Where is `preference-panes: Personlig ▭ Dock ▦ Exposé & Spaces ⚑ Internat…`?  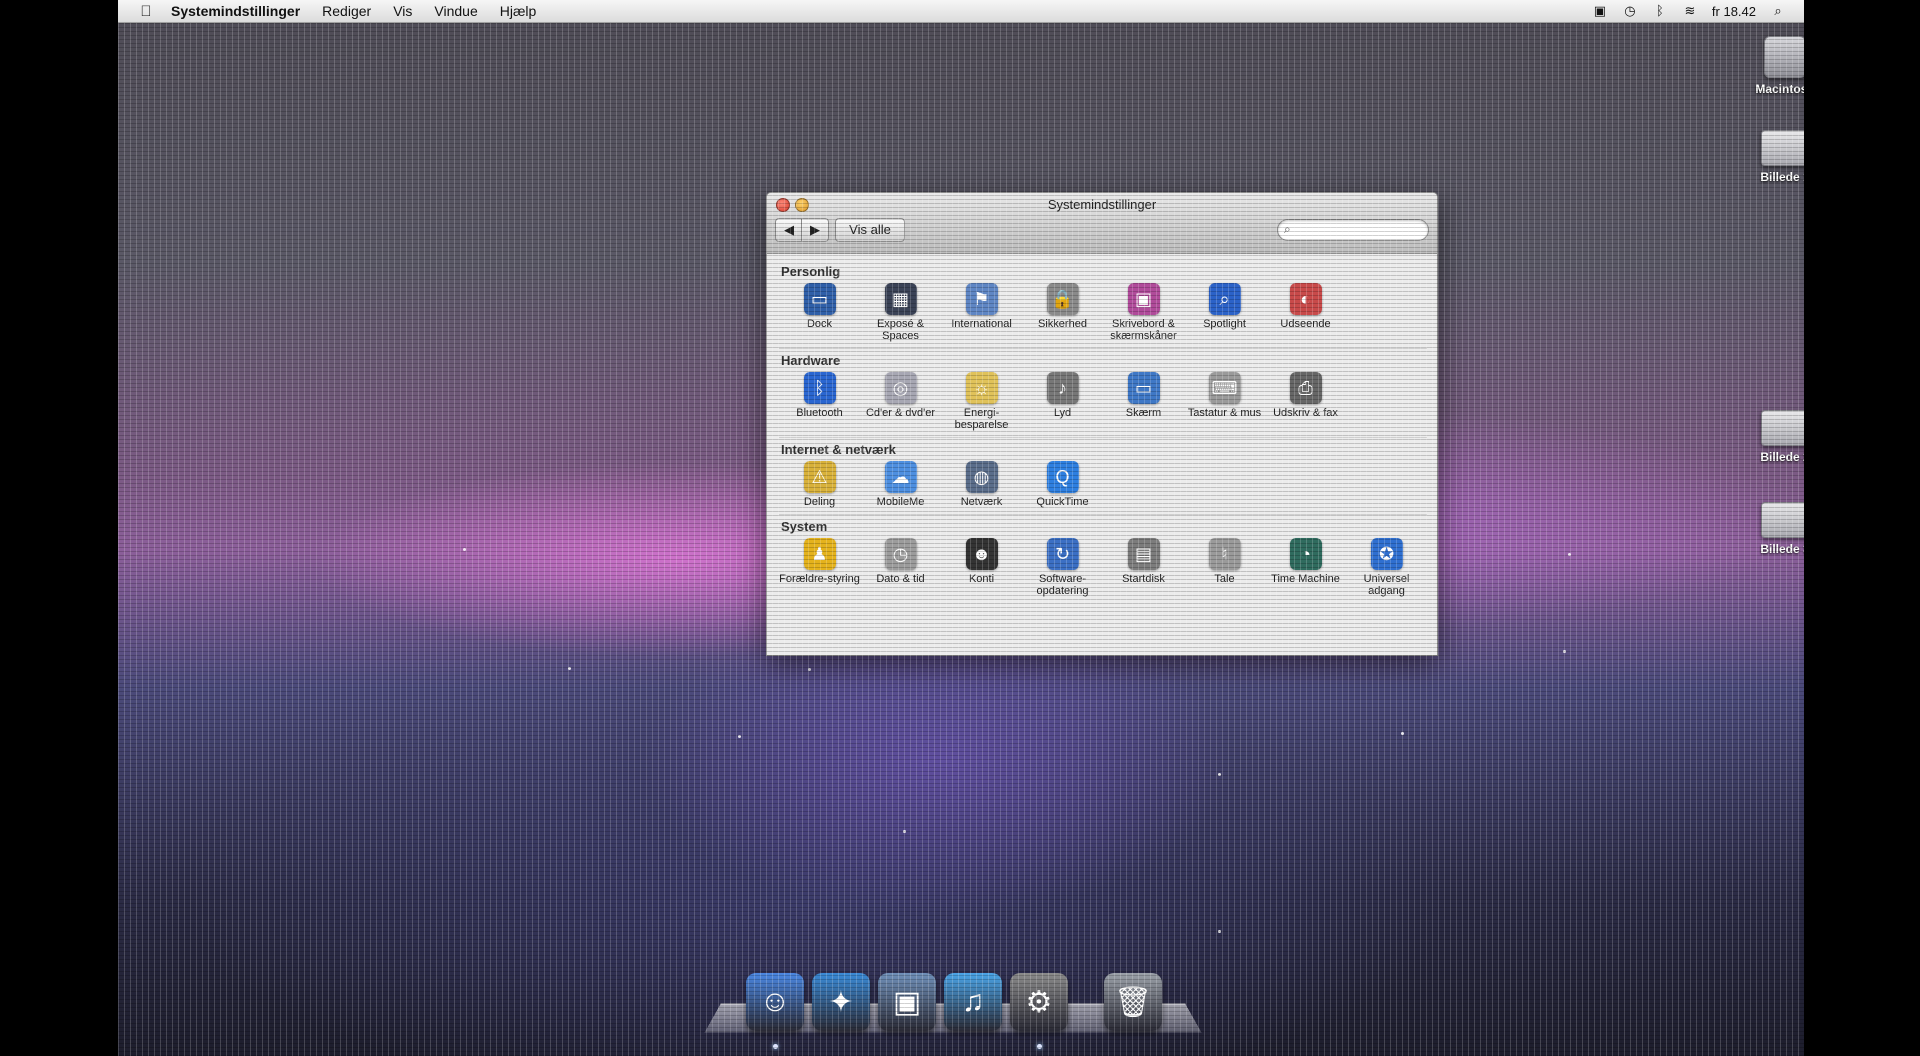
preference-panes: Personlig ▭ Dock ▦ Exposé & Spaces ⚑ Internat… is located at coordinates (1102, 428).